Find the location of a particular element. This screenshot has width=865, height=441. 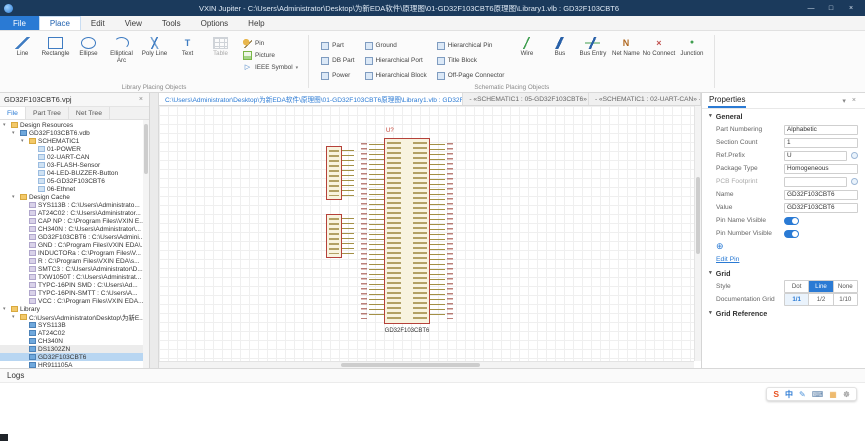

language-mode-icon: 中 is located at coordinates (789, 394).